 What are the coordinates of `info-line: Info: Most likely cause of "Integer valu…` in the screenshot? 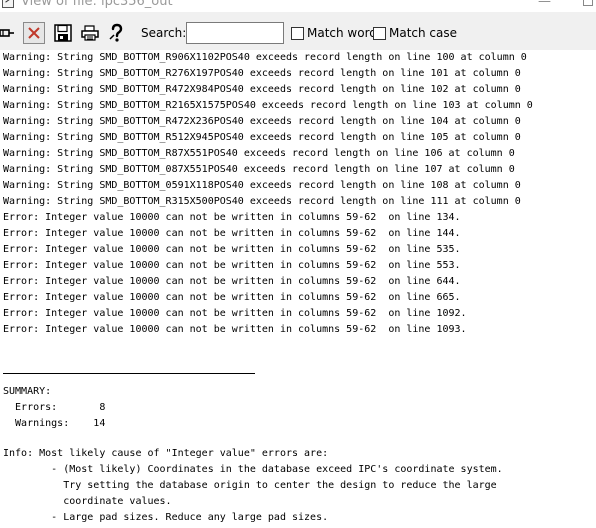 It's located at (166, 453).